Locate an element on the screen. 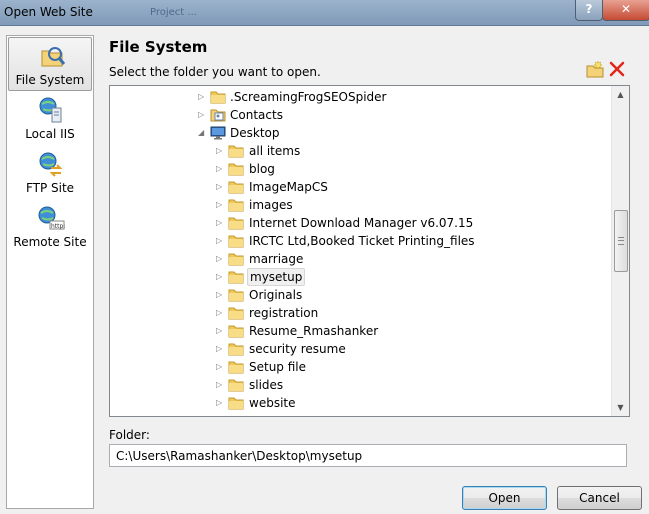  tree-node-label: .ScreamingFrogSEOSpider is located at coordinates (308, 97).